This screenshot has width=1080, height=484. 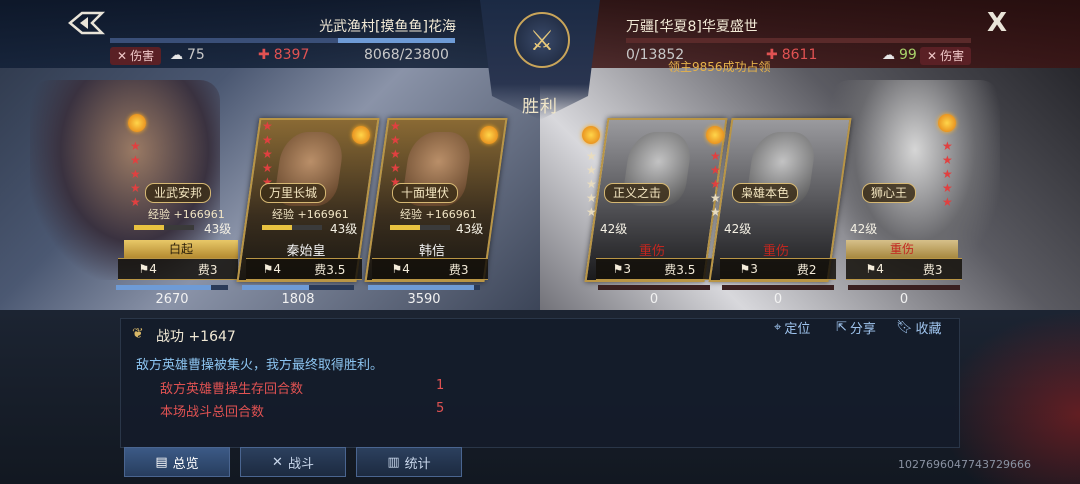 What do you see at coordinates (775, 251) in the screenshot?
I see `right-hero-2-status: 重伤` at bounding box center [775, 251].